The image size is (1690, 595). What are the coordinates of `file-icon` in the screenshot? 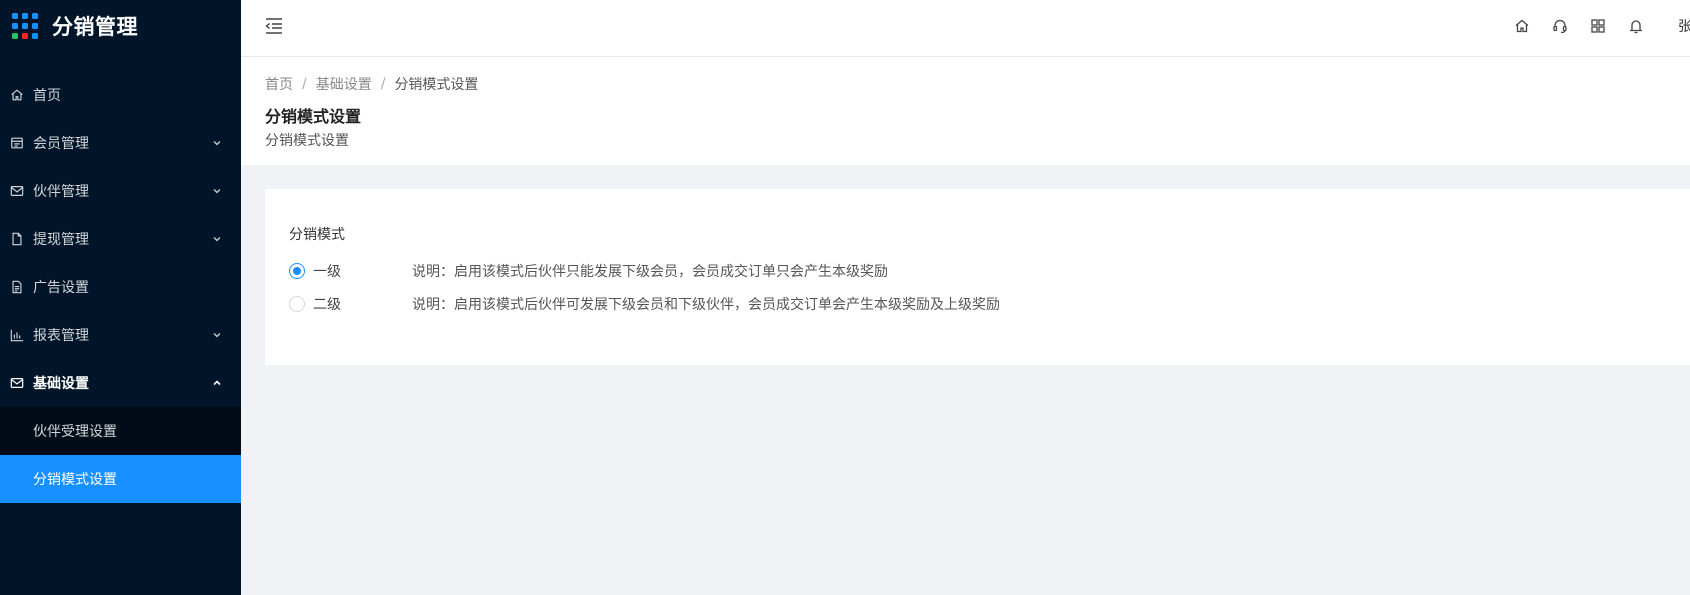 It's located at (17, 239).